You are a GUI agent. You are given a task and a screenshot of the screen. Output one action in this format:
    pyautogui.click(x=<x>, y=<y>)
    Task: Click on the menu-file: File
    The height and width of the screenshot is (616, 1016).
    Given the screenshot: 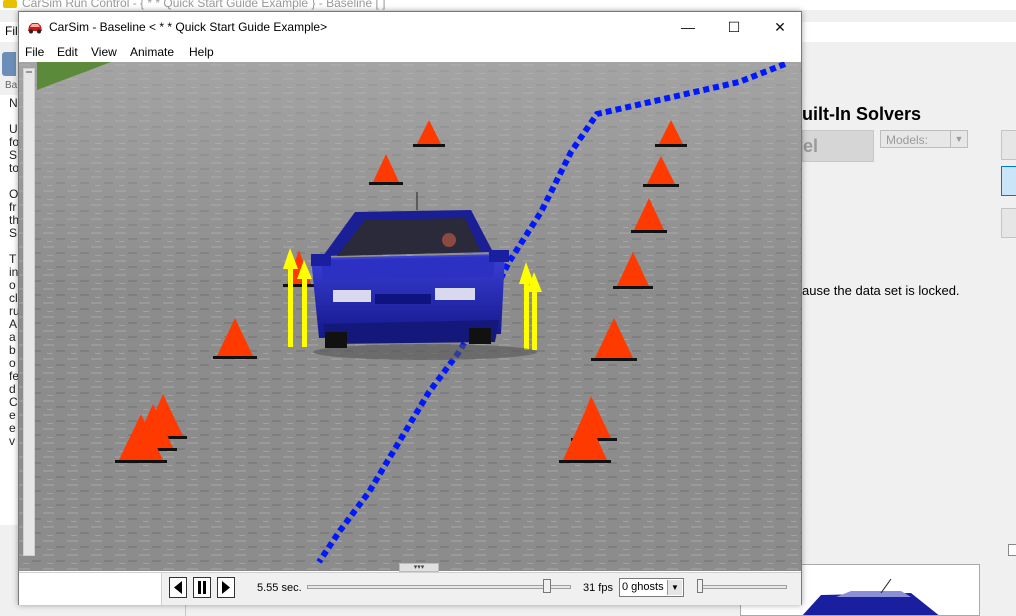 What is the action you would take?
    pyautogui.click(x=34, y=52)
    